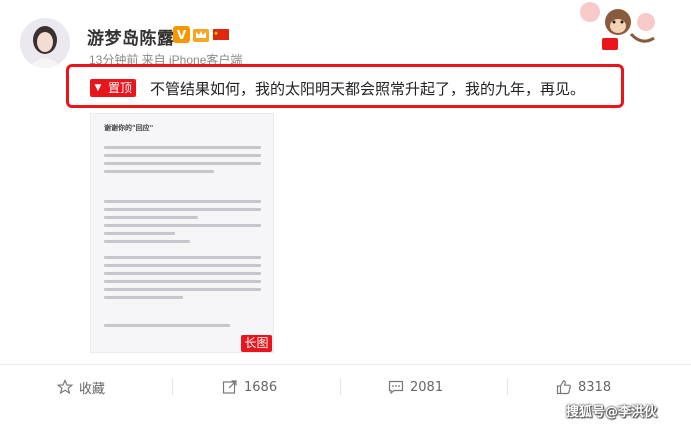  Describe the element at coordinates (221, 34) in the screenshot. I see `china-flag-icon` at that location.